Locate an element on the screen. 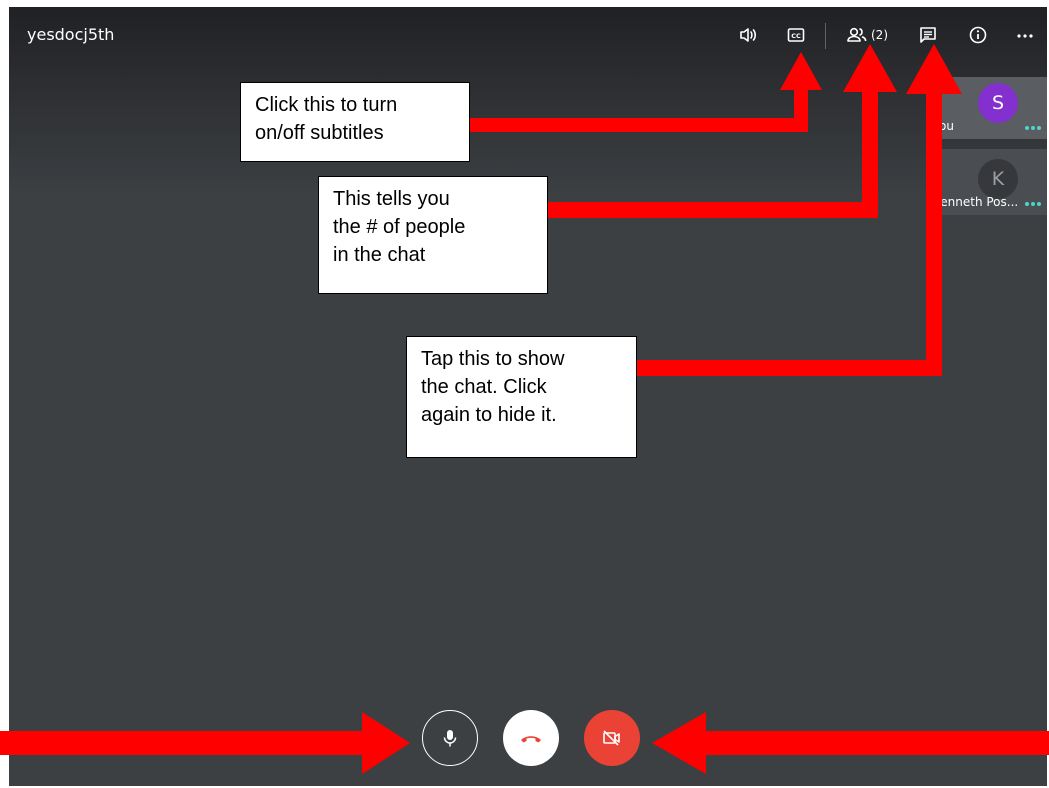 This screenshot has height=788, width=1049. captions-button: CC is located at coordinates (796, 35).